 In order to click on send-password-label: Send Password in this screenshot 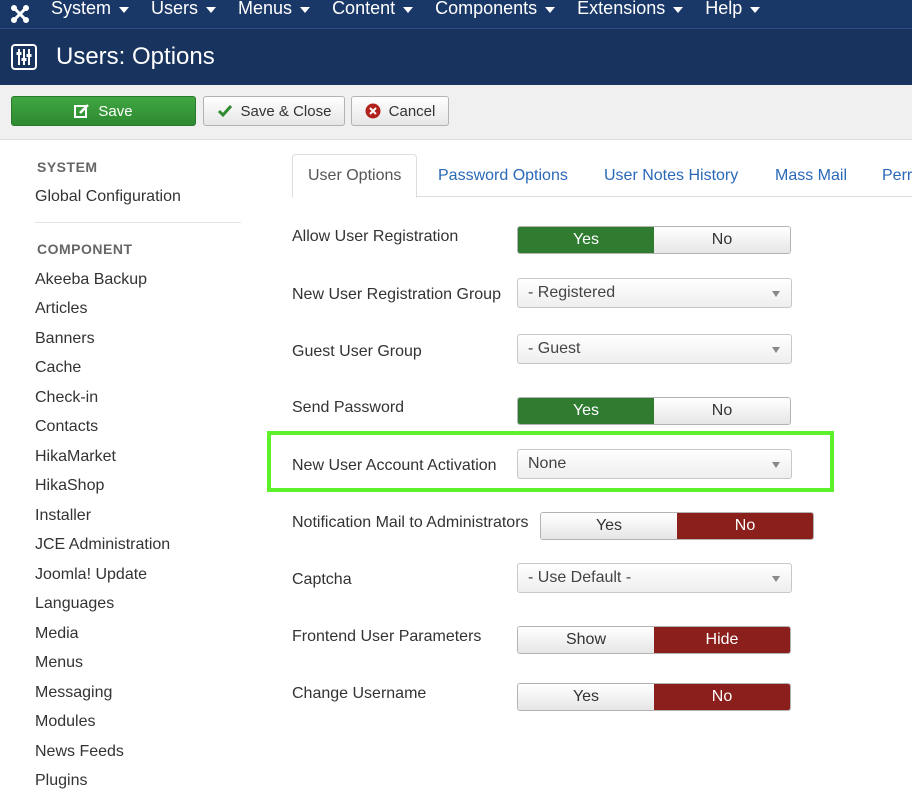, I will do `click(348, 407)`.